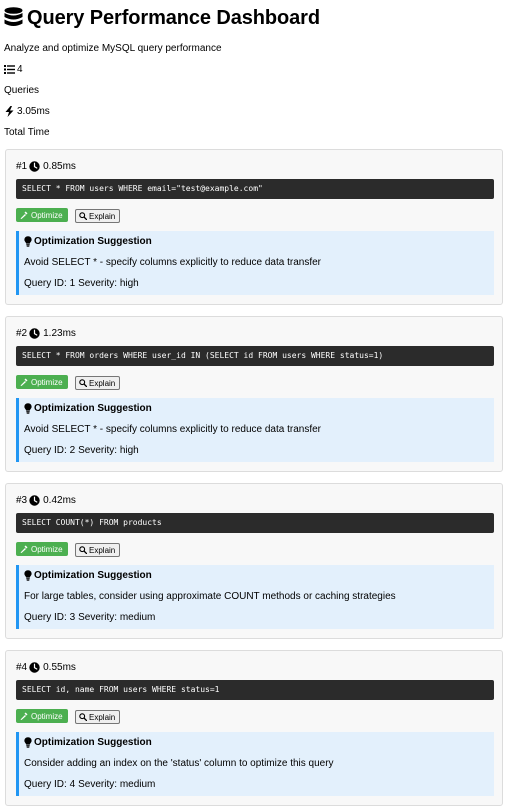  What do you see at coordinates (59, 667) in the screenshot?
I see `query-time: 0.55ms` at bounding box center [59, 667].